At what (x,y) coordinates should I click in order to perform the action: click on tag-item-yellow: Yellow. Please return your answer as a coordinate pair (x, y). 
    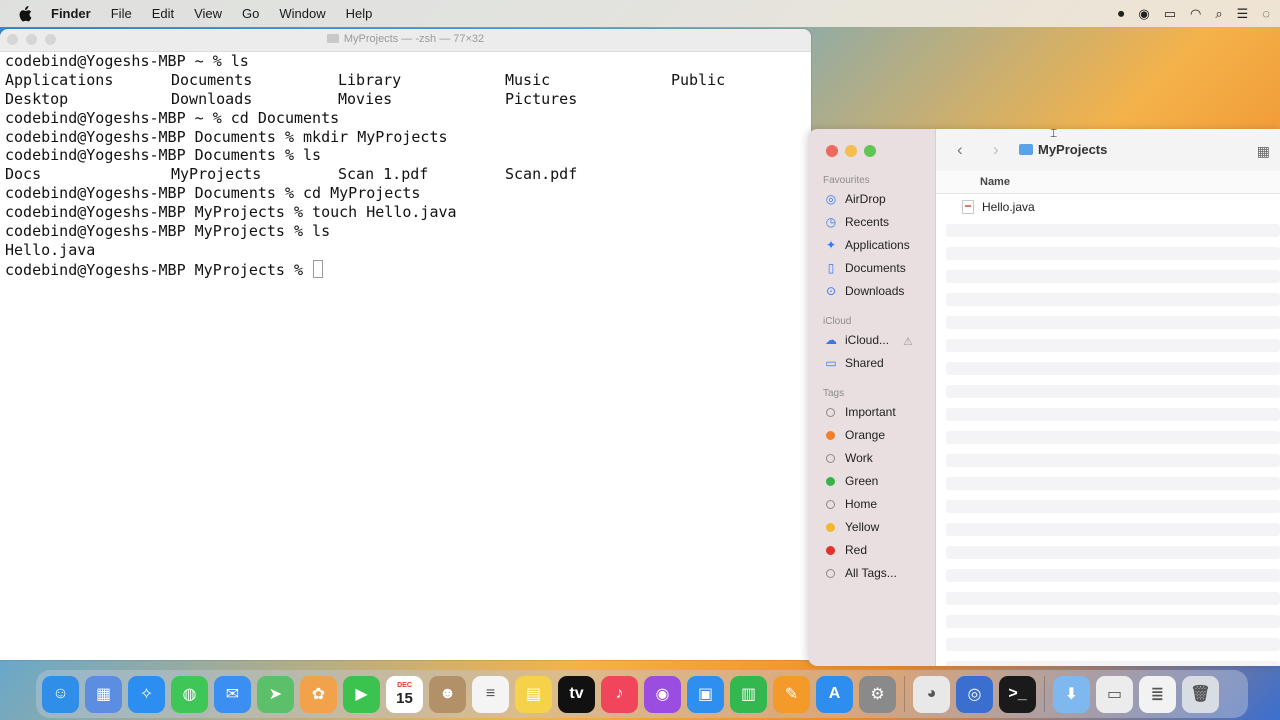
    Looking at the image, I should click on (851, 527).